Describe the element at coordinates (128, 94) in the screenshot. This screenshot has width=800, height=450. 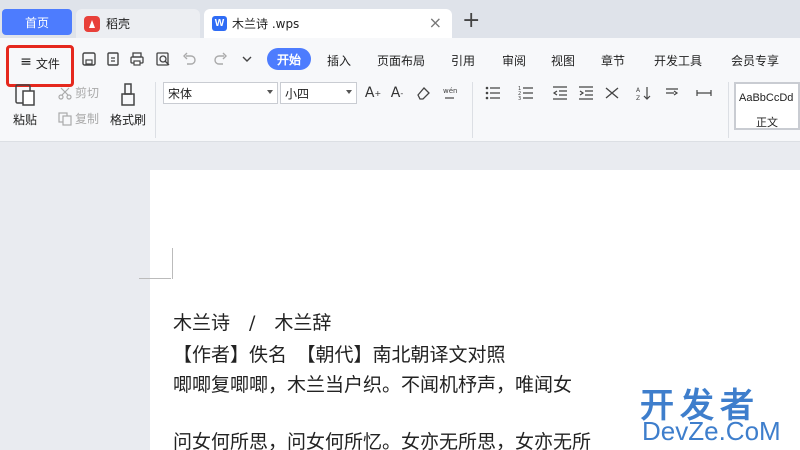
I see `paintbrush-icon` at that location.